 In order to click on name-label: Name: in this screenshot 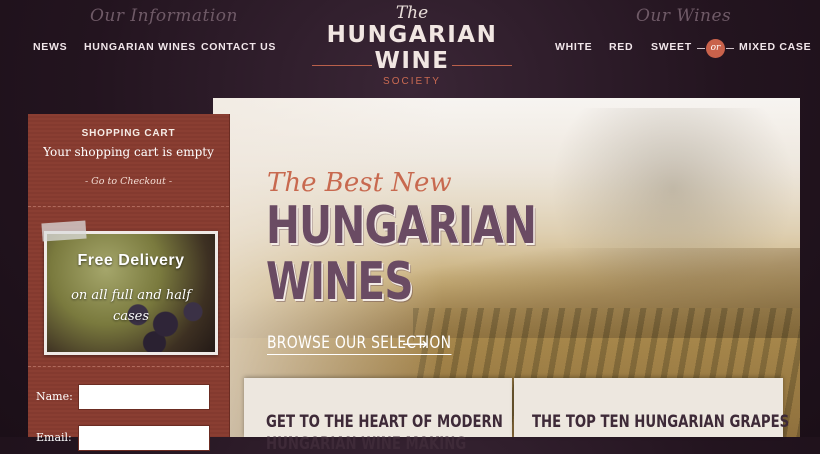, I will do `click(54, 396)`.